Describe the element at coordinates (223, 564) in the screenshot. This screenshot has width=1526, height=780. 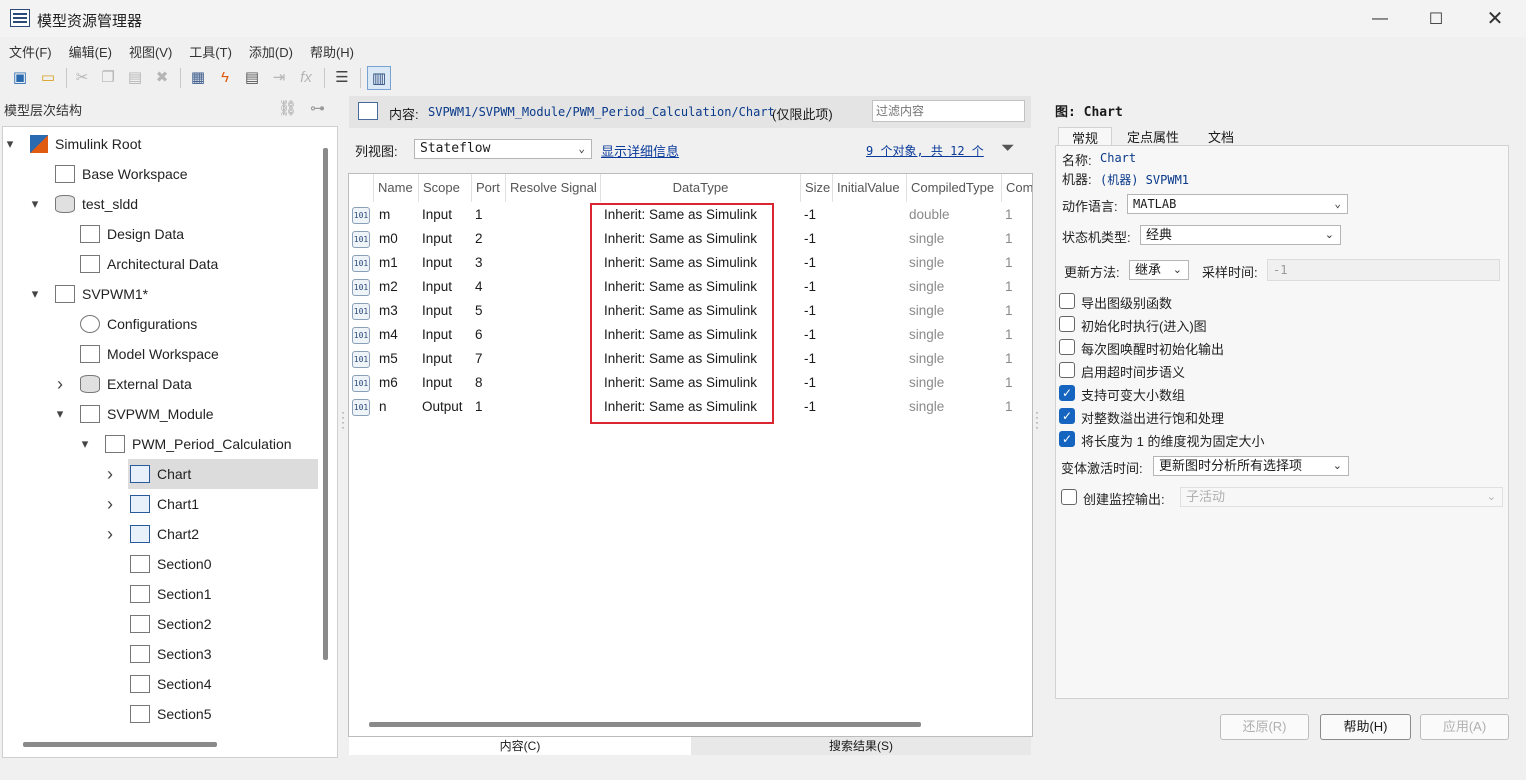
I see `tree-item: Section0` at that location.